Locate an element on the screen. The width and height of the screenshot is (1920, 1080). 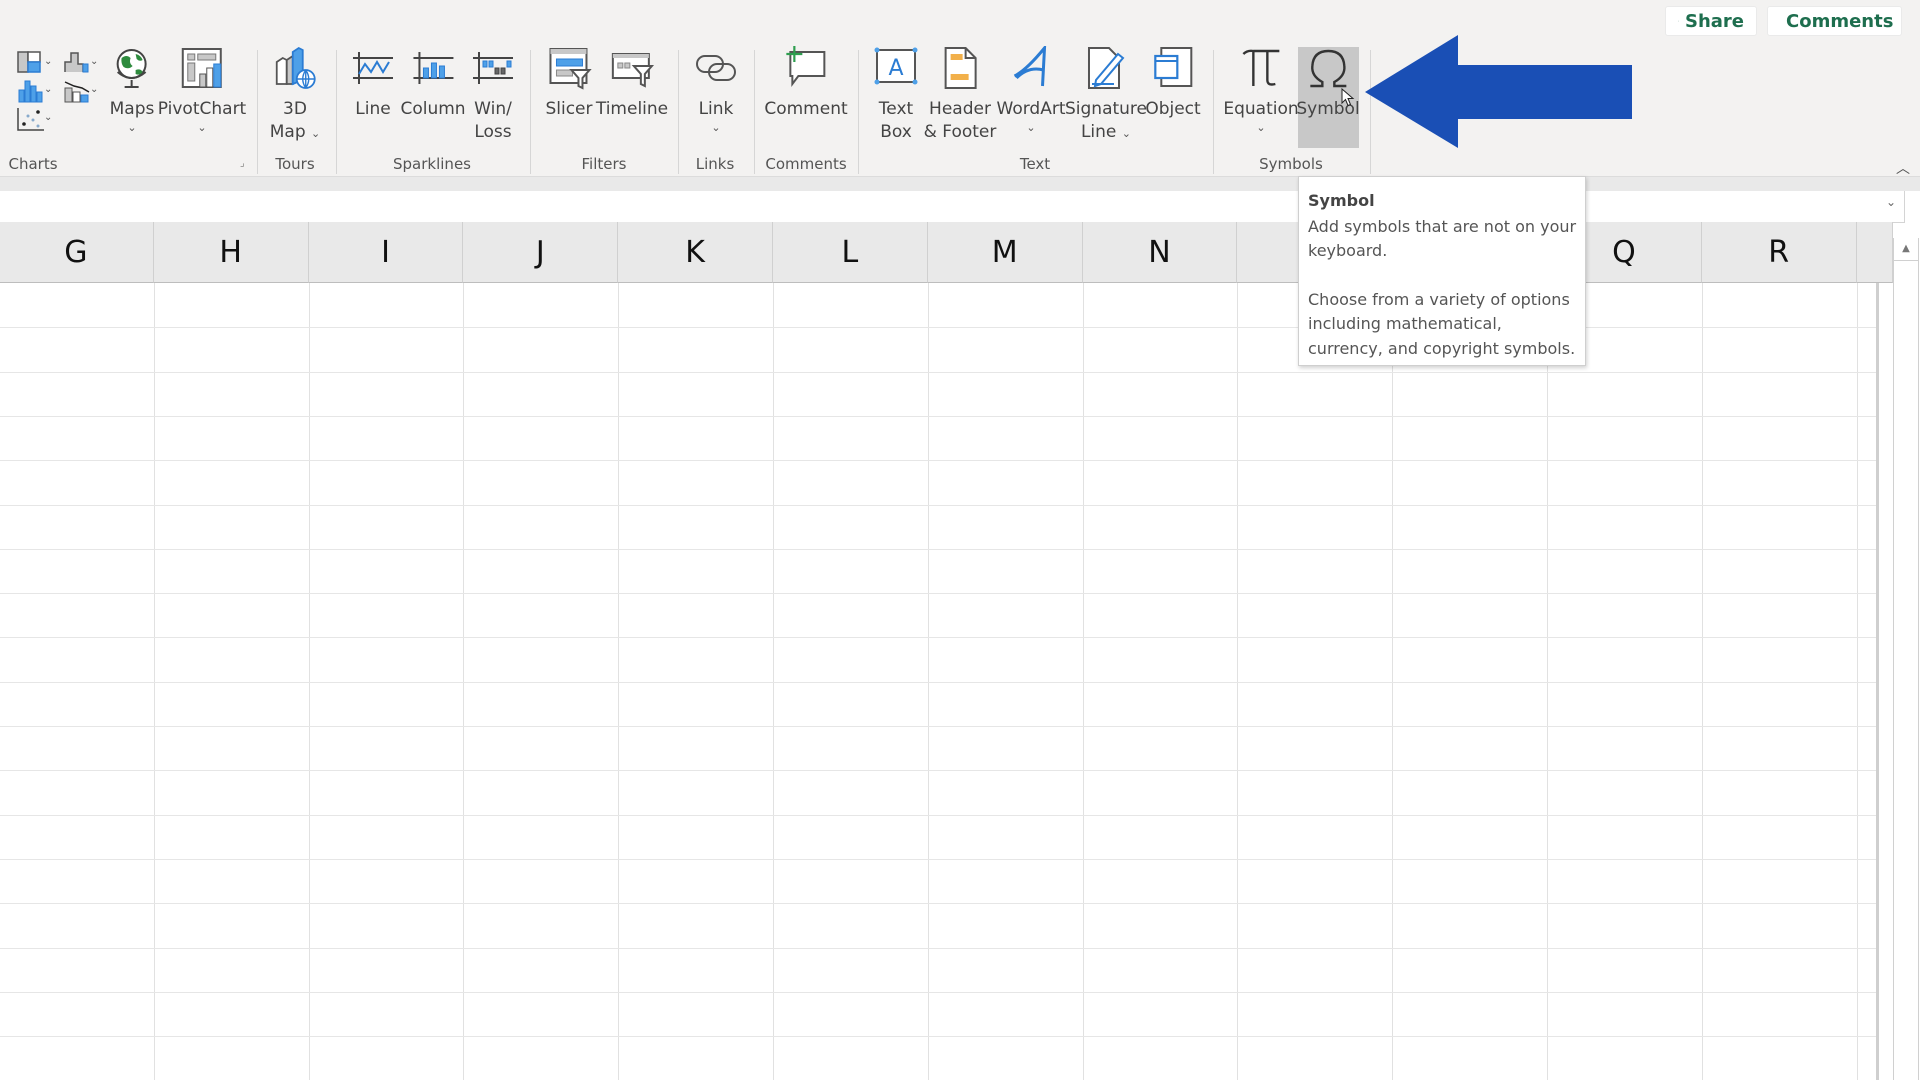
pivotchart-icon is located at coordinates (201, 68).